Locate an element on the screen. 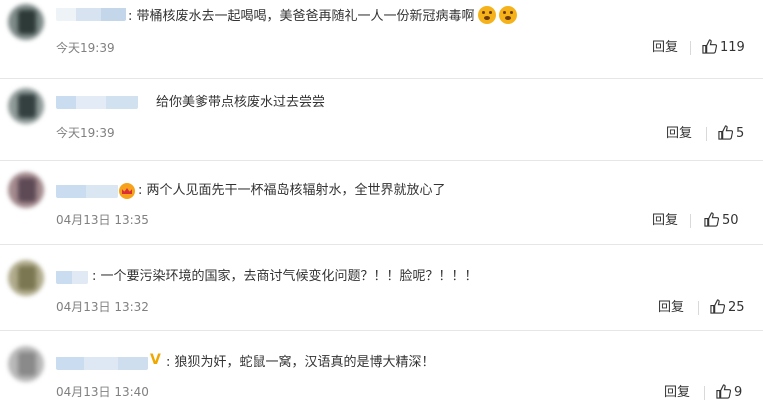  like-button: 25 is located at coordinates (727, 308).